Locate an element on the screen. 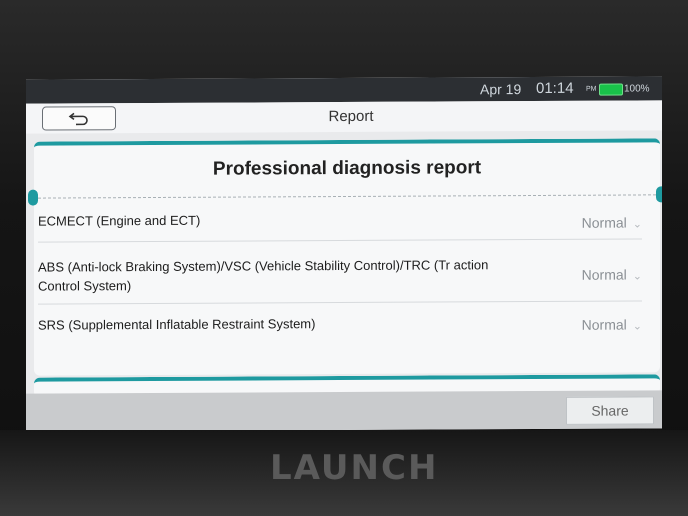 This screenshot has height=516, width=688. status-date: Apr 19 is located at coordinates (501, 89).